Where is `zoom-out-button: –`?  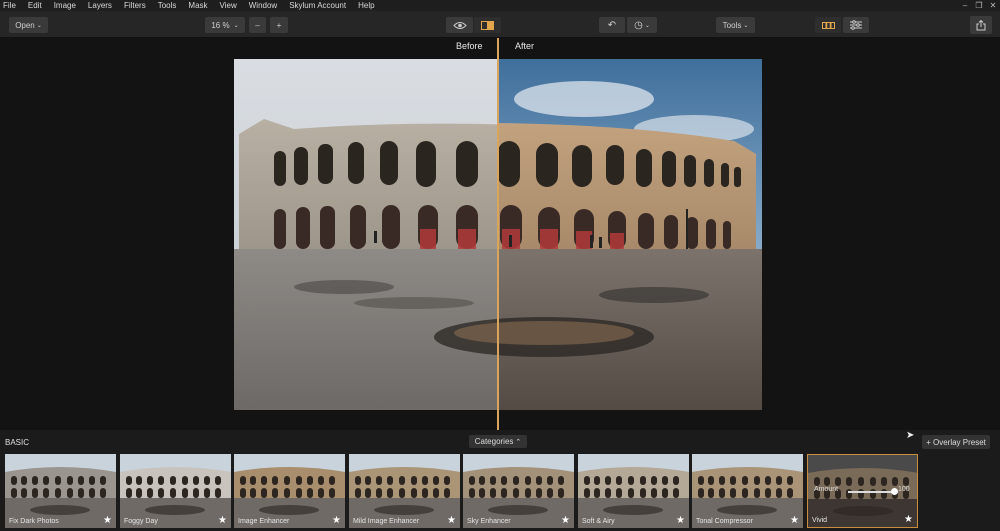
zoom-out-button: – is located at coordinates (257, 25).